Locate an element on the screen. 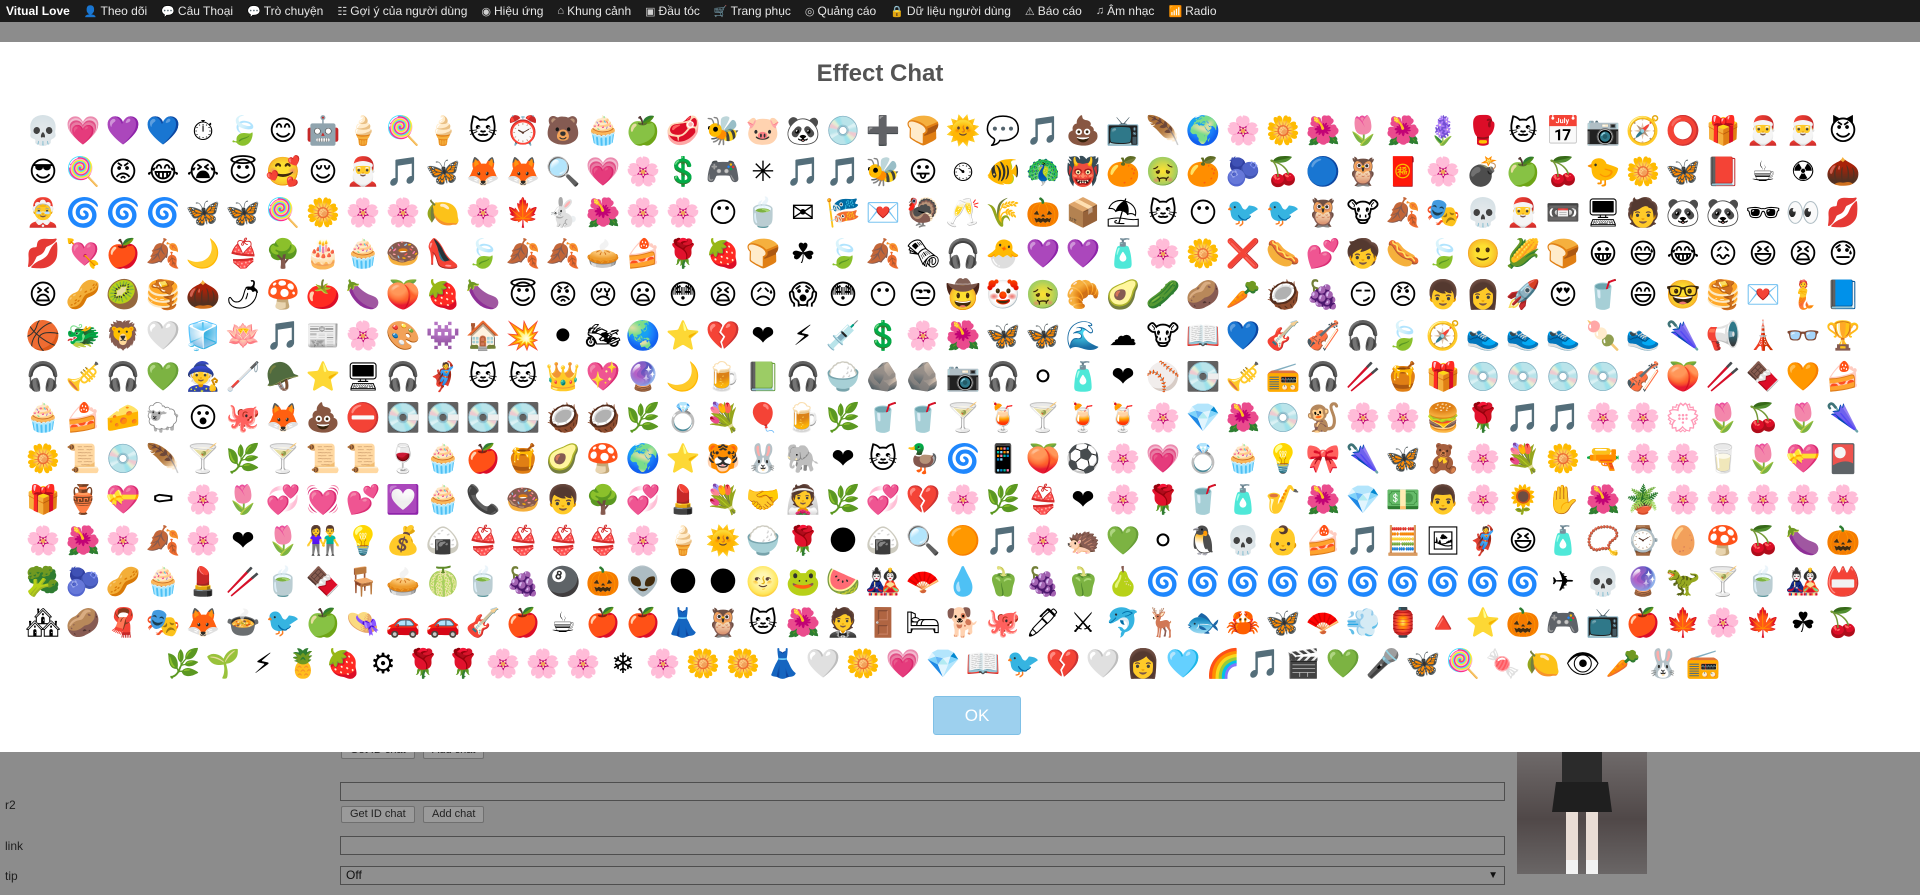  effect-item: 🎏 is located at coordinates (843, 212).